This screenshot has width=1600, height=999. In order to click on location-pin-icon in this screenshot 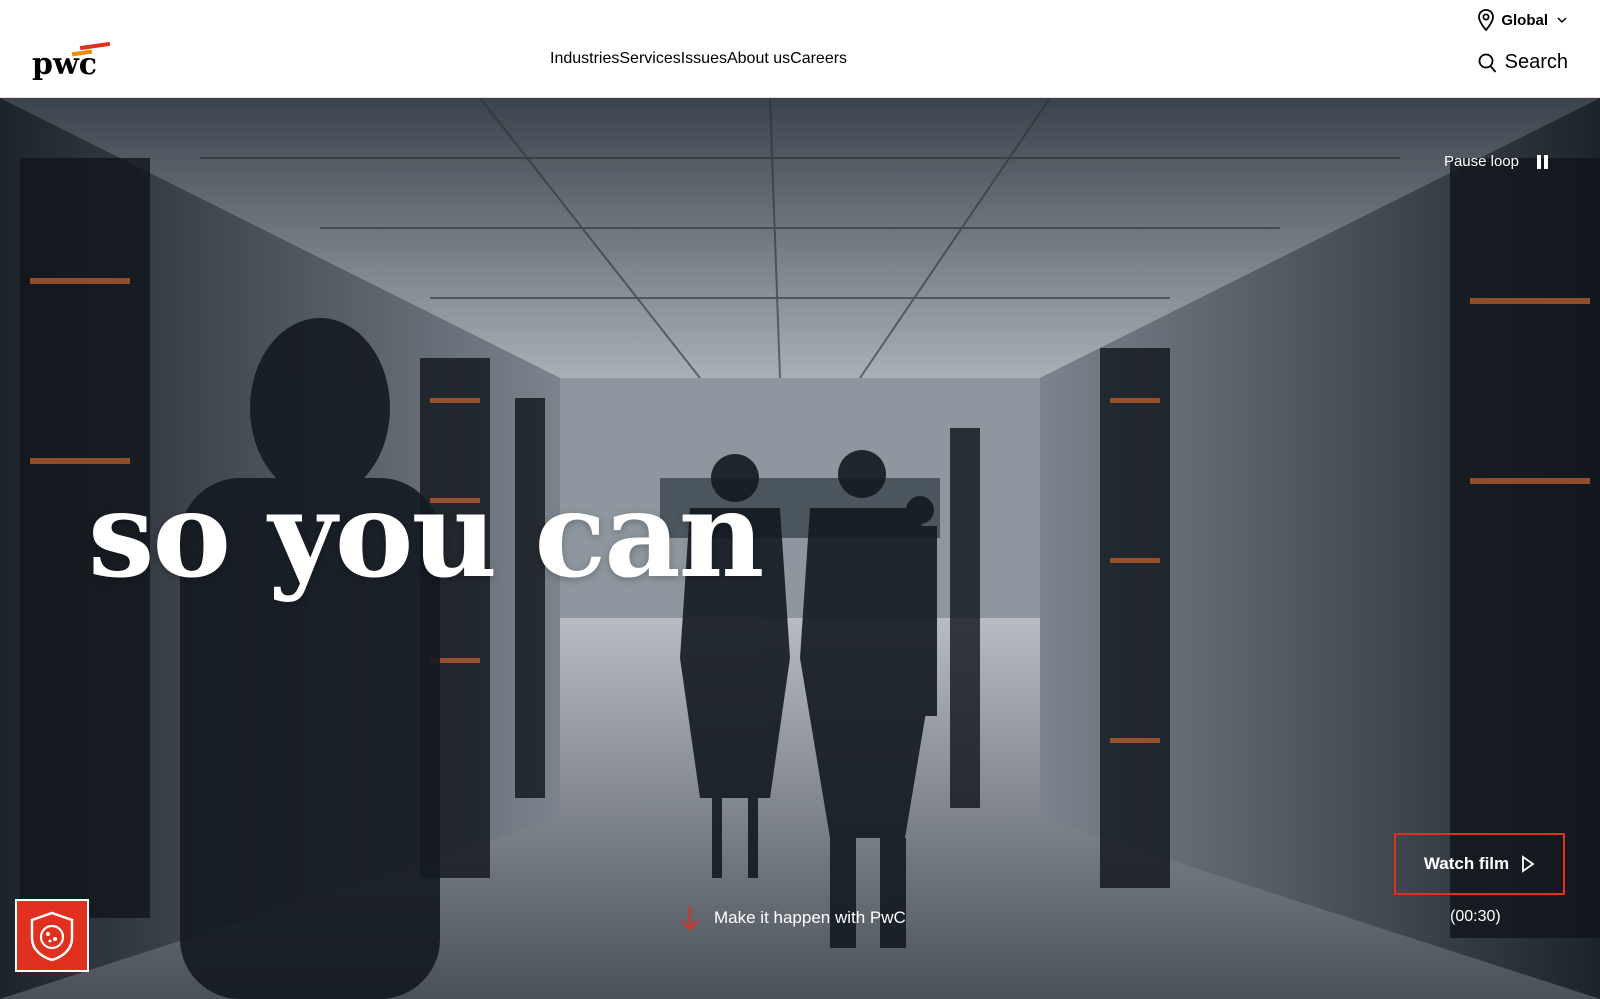, I will do `click(1486, 20)`.